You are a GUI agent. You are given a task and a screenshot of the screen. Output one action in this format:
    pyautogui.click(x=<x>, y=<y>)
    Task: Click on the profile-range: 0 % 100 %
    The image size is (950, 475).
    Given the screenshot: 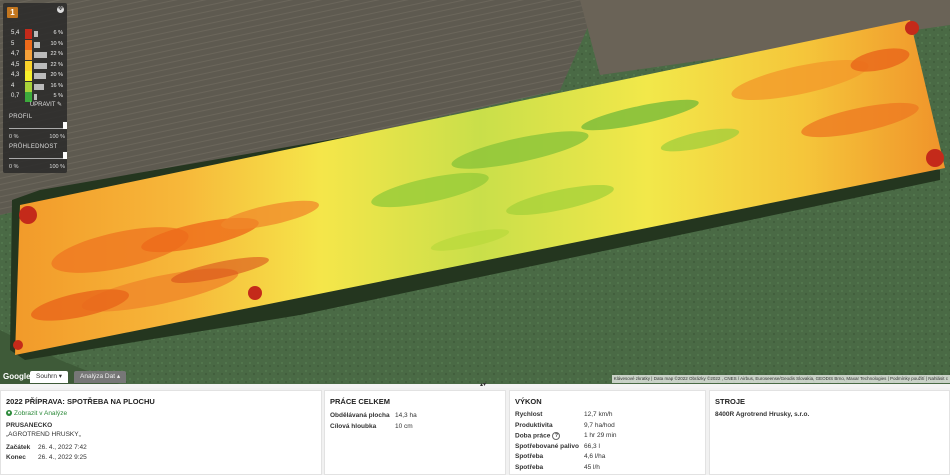 What is the action you would take?
    pyautogui.click(x=37, y=137)
    